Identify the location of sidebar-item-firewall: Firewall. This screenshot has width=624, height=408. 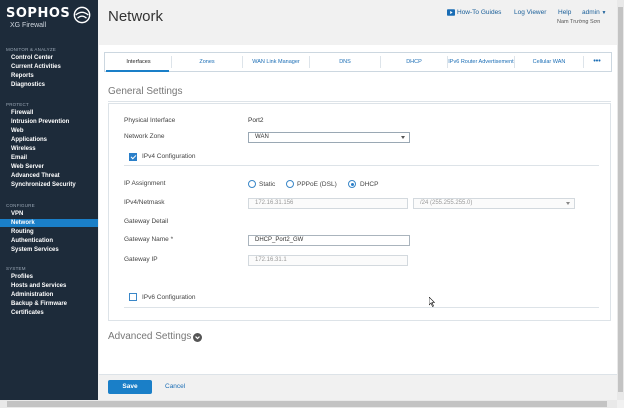
(49, 113).